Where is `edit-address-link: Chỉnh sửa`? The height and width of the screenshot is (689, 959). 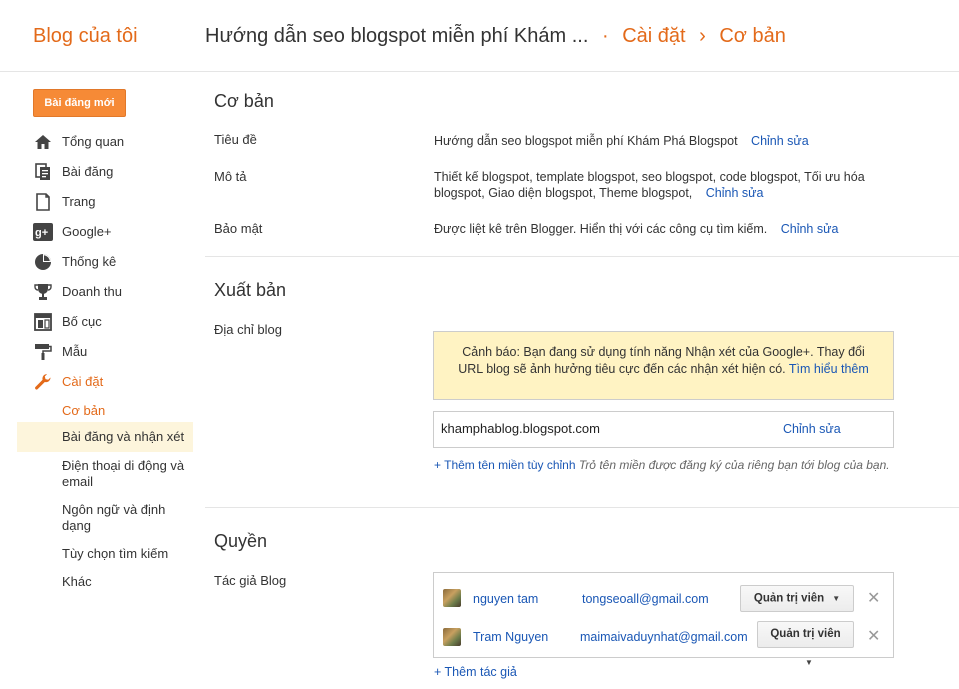 edit-address-link: Chỉnh sửa is located at coordinates (812, 429).